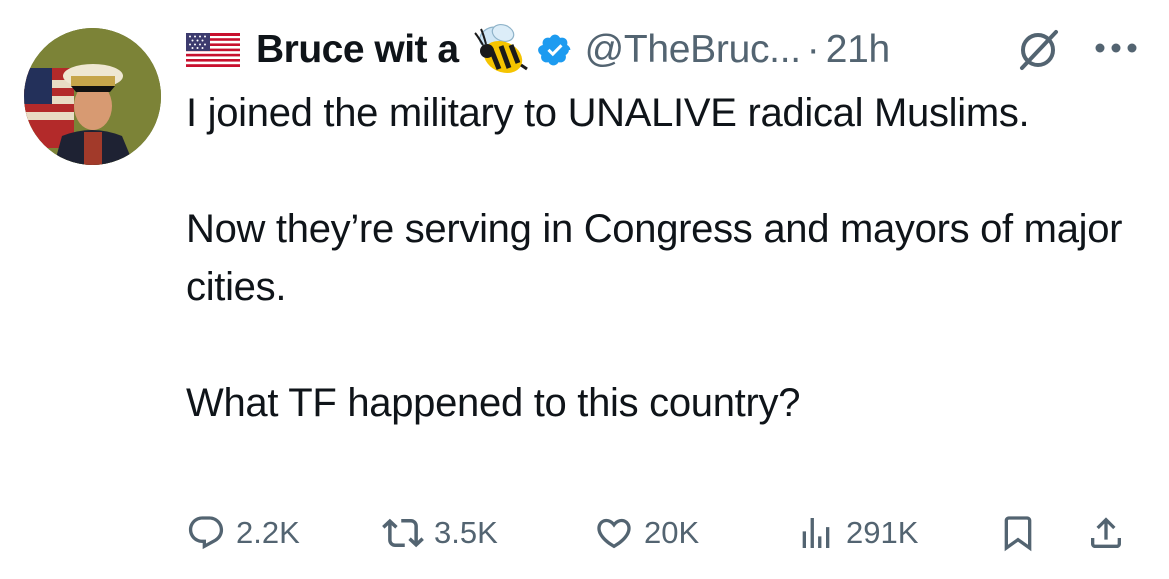 This screenshot has width=1169, height=579. Describe the element at coordinates (858, 50) in the screenshot. I see `timestamp: 21h` at that location.